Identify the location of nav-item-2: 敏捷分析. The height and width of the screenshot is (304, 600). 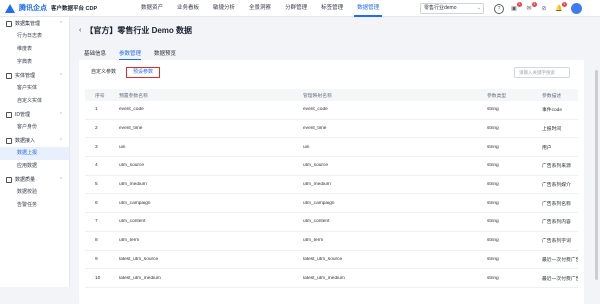
(224, 8).